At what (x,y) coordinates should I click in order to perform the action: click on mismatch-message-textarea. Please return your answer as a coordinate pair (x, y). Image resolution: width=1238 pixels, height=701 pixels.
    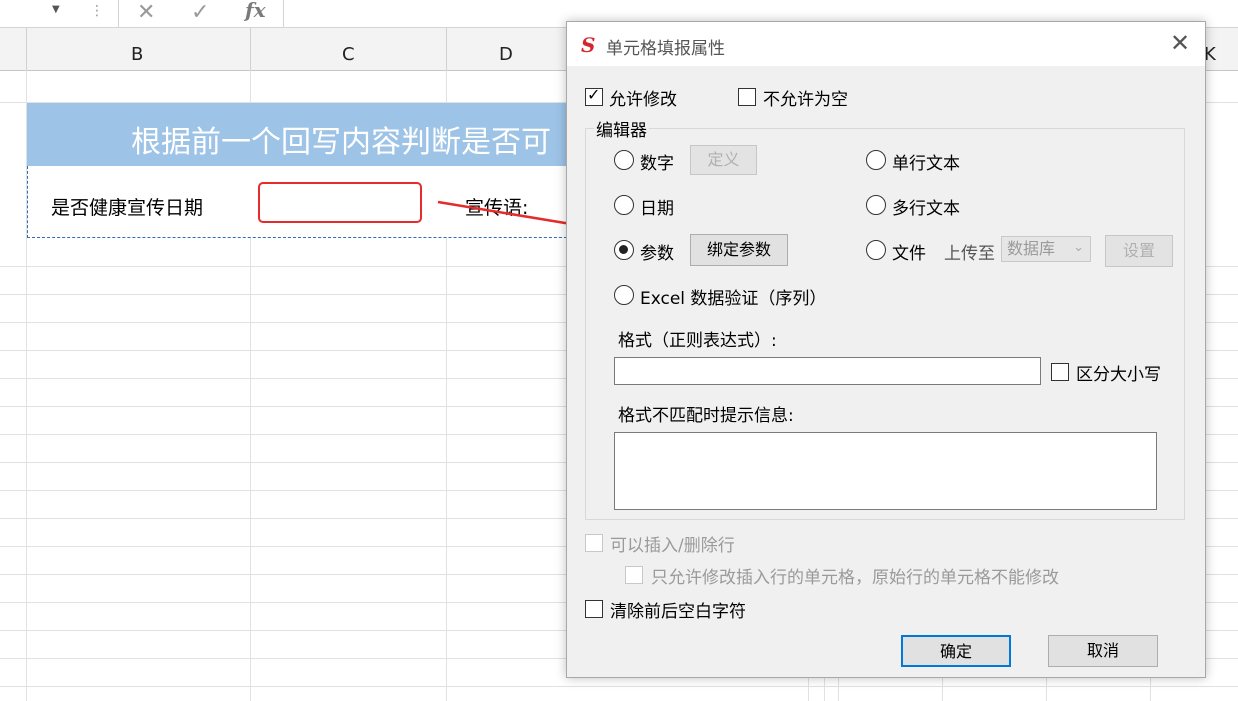
    Looking at the image, I should click on (885, 471).